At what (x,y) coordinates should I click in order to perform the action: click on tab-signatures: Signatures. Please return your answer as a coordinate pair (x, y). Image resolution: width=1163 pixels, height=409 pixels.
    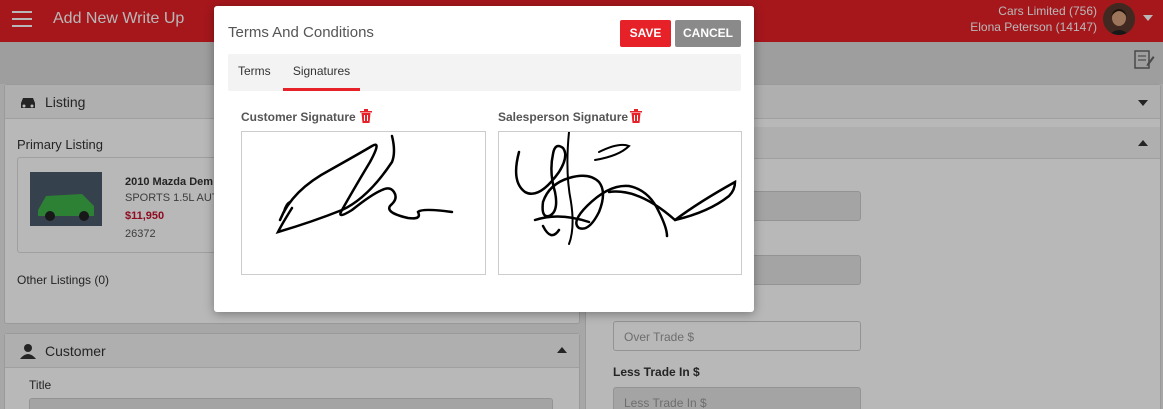
    Looking at the image, I should click on (321, 72).